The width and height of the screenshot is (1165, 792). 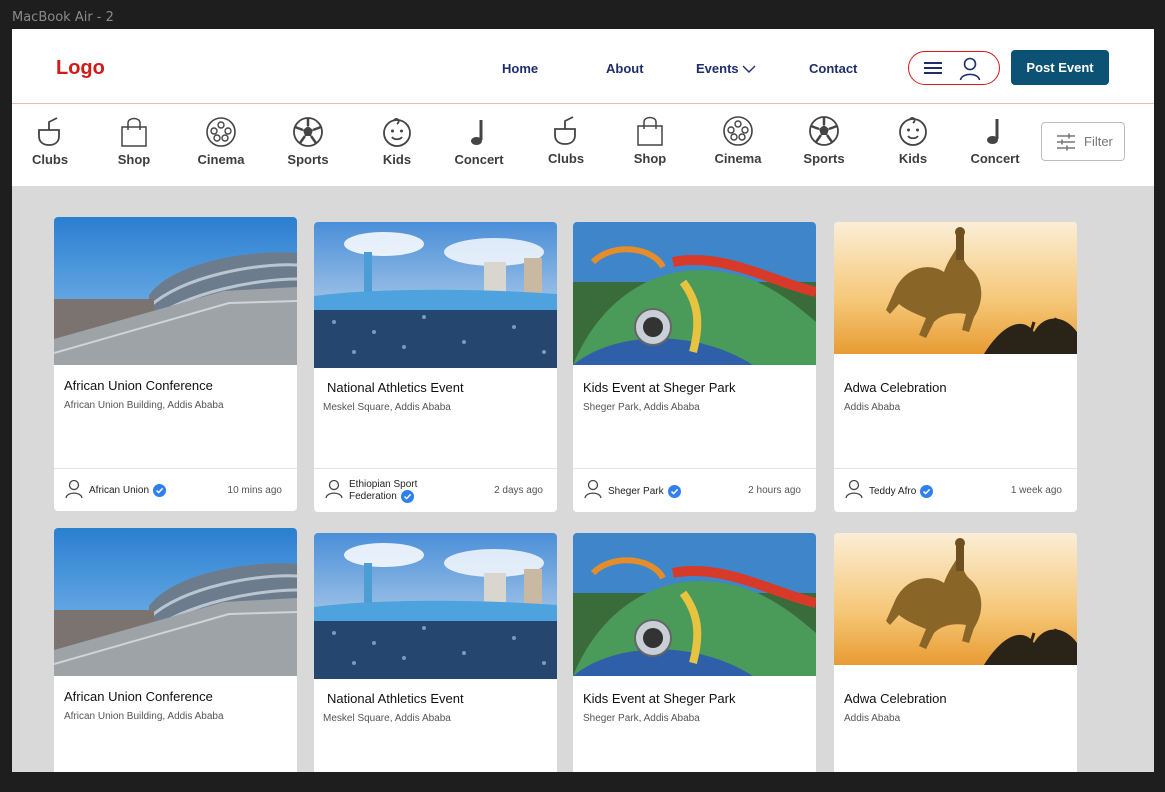 I want to click on organizer-name: Ethiopian Sport Federation, so click(x=383, y=491).